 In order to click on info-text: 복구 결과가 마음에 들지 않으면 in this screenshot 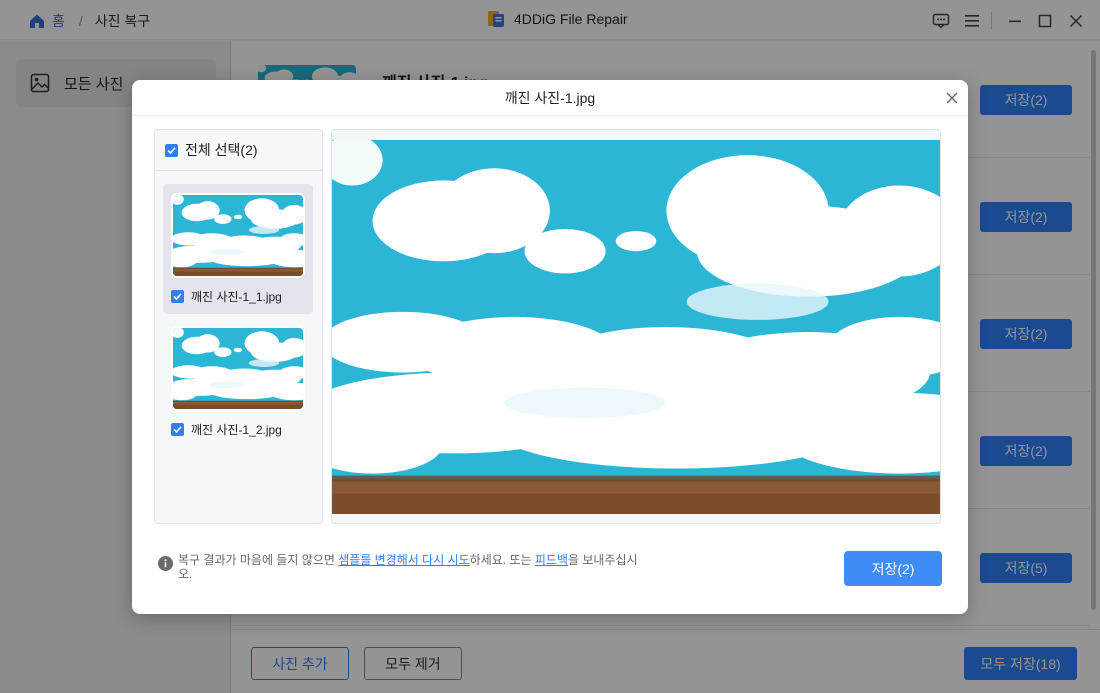, I will do `click(258, 560)`.